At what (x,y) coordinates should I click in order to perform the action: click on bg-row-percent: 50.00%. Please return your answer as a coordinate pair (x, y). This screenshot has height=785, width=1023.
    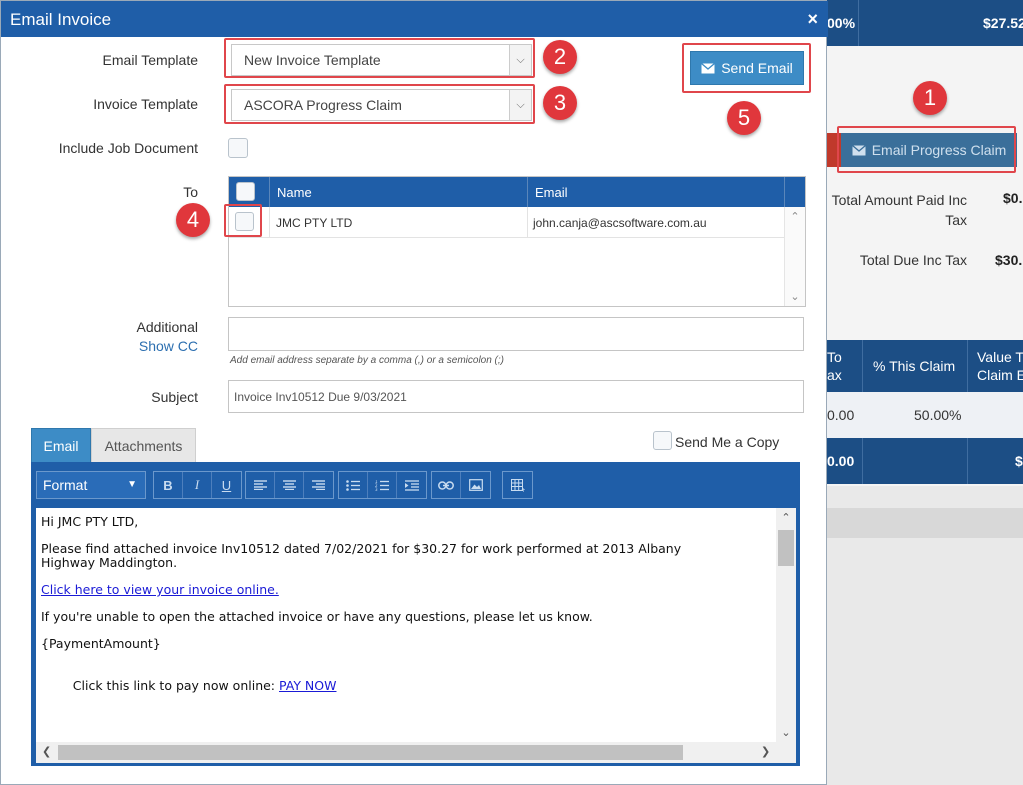
    Looking at the image, I should click on (938, 415).